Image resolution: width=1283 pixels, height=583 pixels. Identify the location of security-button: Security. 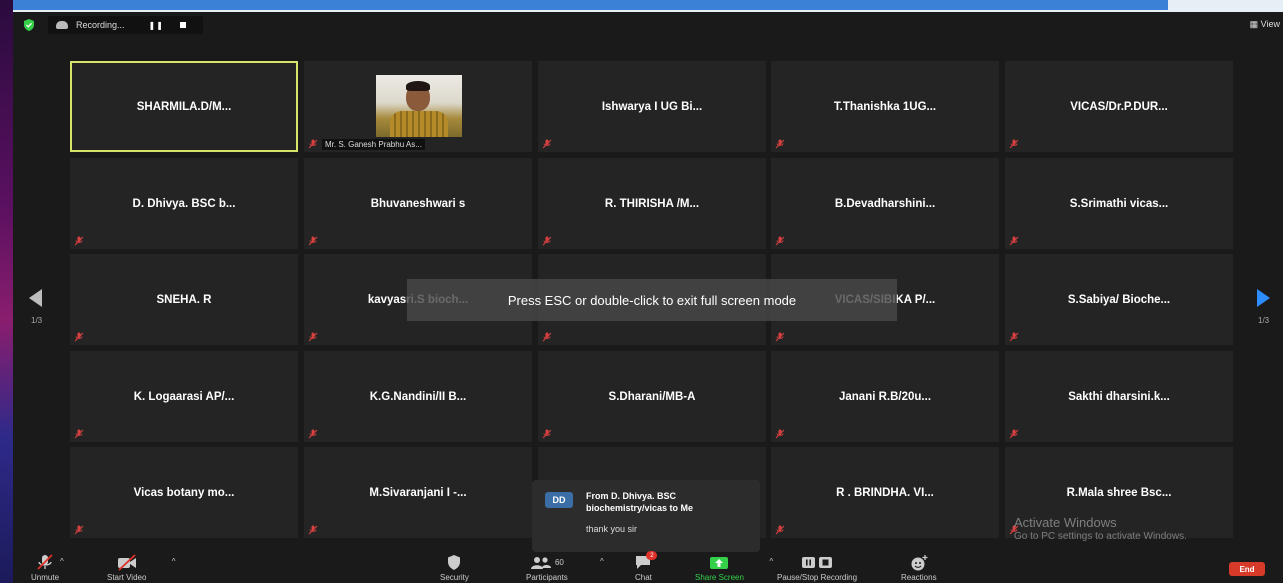
(454, 568).